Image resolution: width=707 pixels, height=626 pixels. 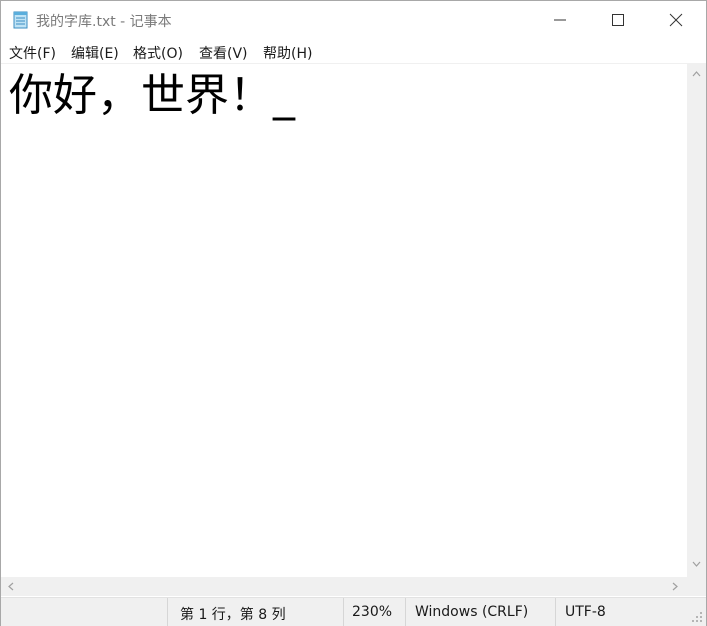 What do you see at coordinates (696, 586) in the screenshot?
I see `scrollbar-corner` at bounding box center [696, 586].